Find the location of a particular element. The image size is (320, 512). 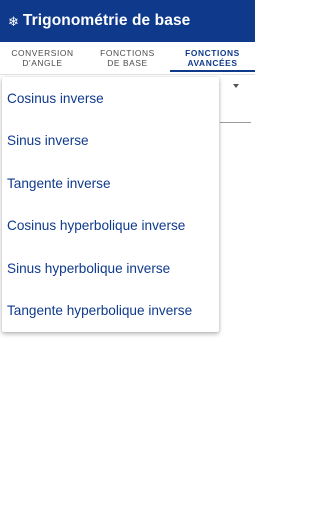

dropdown-option-cosinus-hyperbolique-inverse: Cosinus hyperbolique inverse is located at coordinates (110, 226).